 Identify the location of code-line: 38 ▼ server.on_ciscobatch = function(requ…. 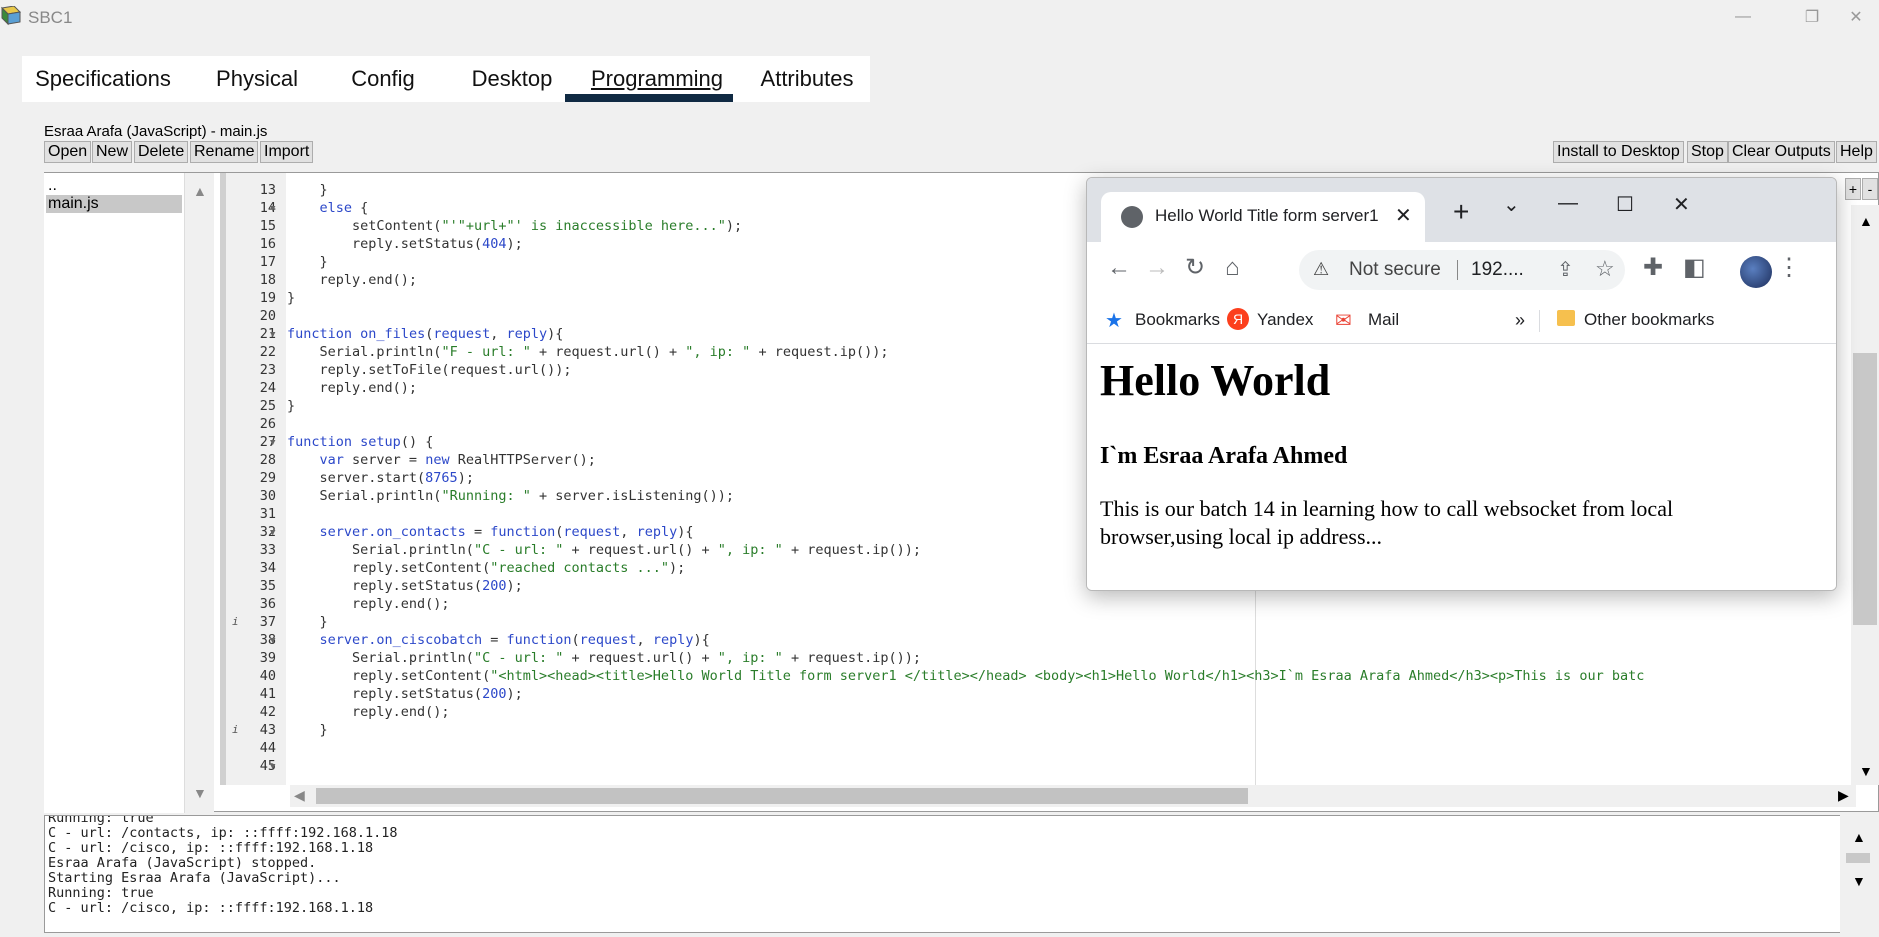
(1038, 640).